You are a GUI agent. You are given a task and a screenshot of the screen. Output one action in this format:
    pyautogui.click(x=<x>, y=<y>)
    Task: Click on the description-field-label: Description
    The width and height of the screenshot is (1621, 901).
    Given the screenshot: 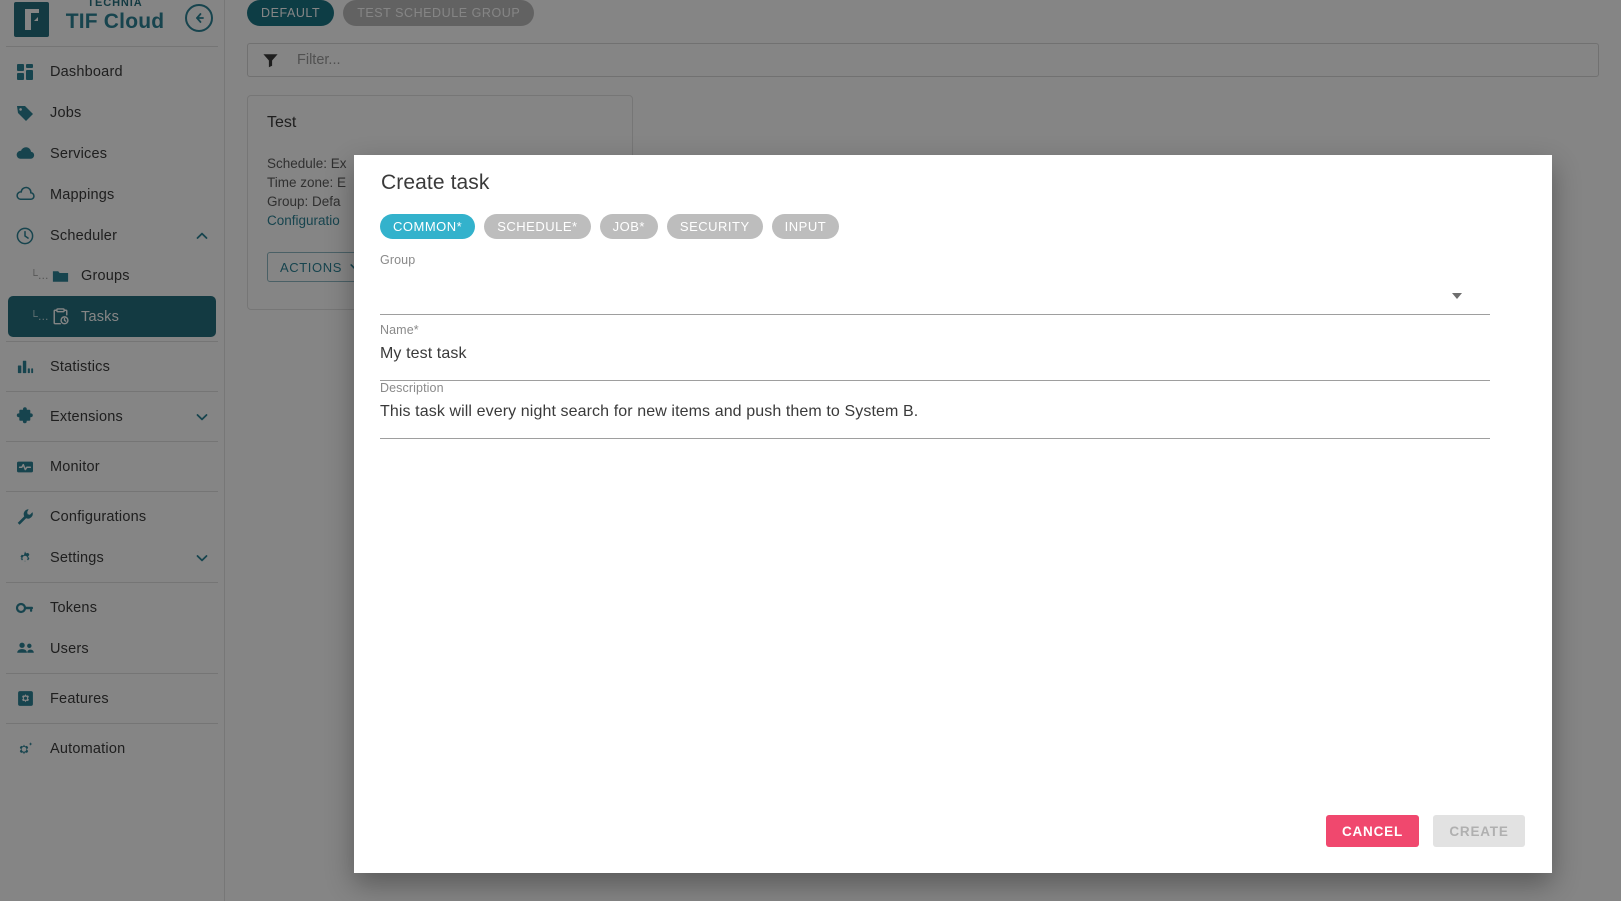 What is the action you would take?
    pyautogui.click(x=412, y=388)
    